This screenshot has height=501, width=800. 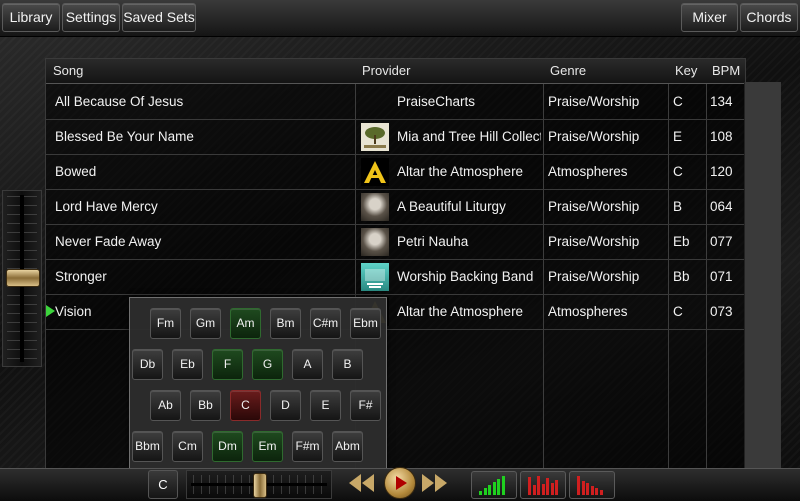 What do you see at coordinates (451, 206) in the screenshot?
I see `provider-name: A Beautiful Liturgy` at bounding box center [451, 206].